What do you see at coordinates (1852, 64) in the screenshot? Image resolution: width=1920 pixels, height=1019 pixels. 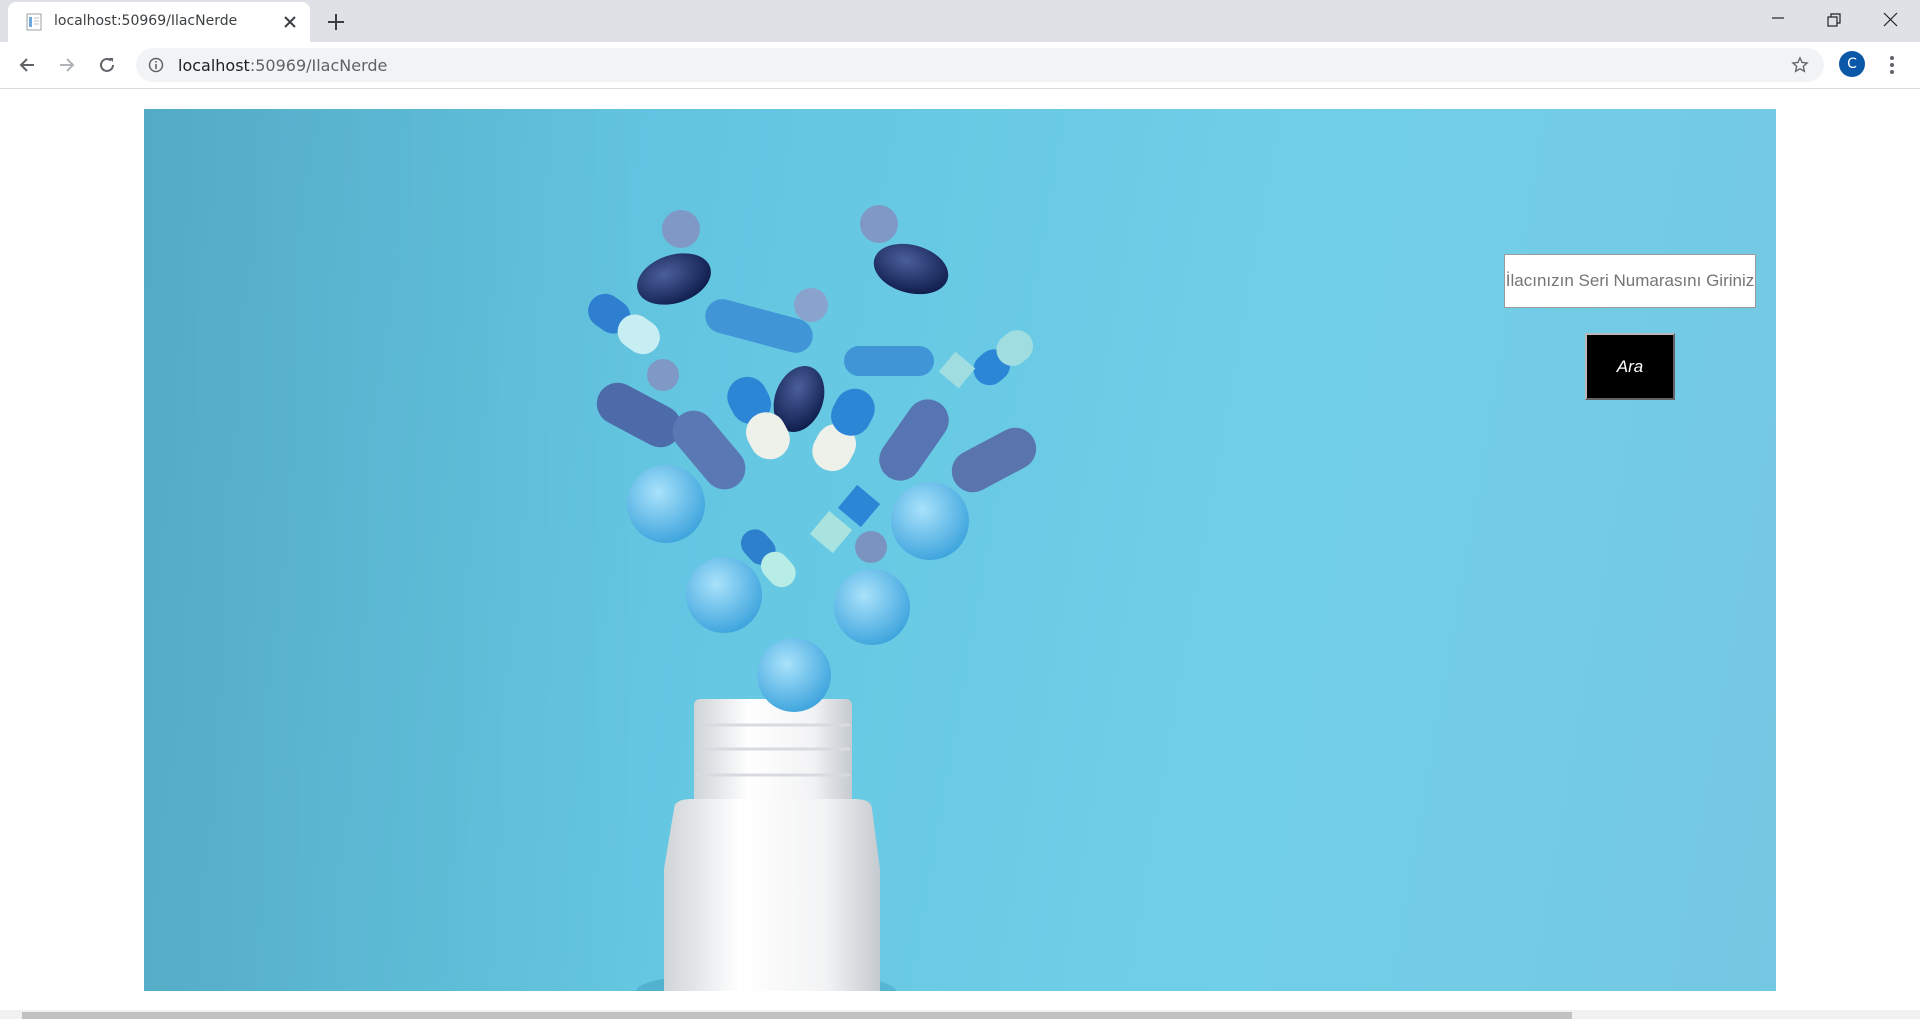 I see `profile-avatar: C` at bounding box center [1852, 64].